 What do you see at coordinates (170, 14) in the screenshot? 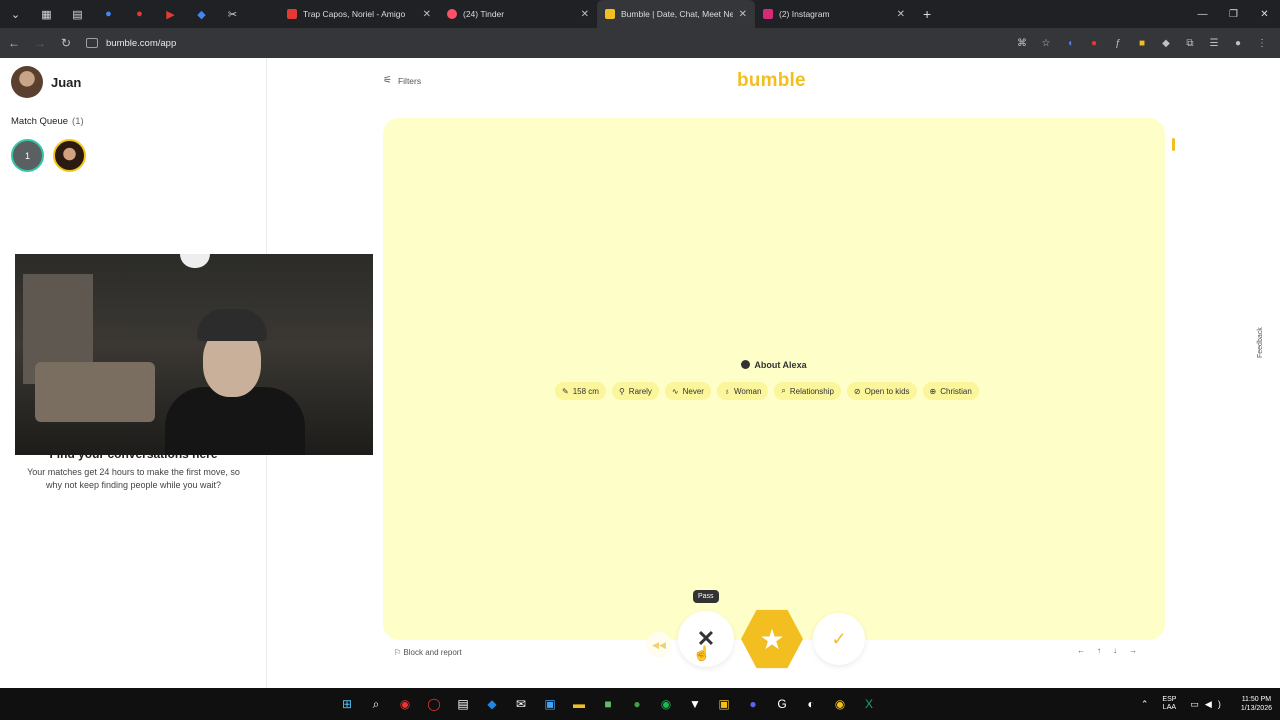
I see `pinned-tab-5: ▶` at bounding box center [170, 14].